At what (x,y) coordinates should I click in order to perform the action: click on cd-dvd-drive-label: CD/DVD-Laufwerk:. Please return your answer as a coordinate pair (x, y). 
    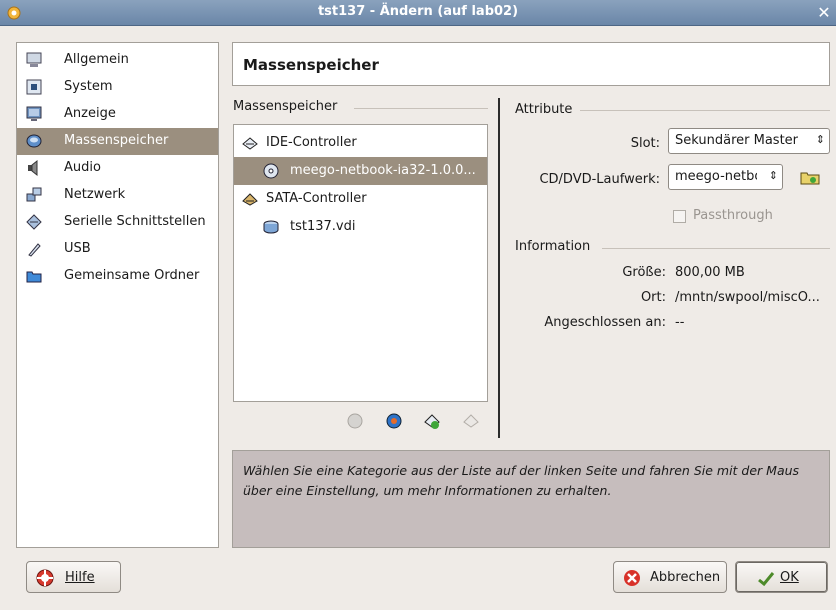
    Looking at the image, I should click on (599, 179).